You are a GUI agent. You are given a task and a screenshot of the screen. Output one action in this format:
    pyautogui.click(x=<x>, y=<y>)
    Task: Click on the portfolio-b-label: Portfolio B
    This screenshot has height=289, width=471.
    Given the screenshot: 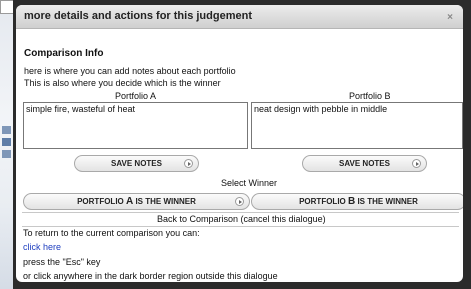 What is the action you would take?
    pyautogui.click(x=370, y=96)
    